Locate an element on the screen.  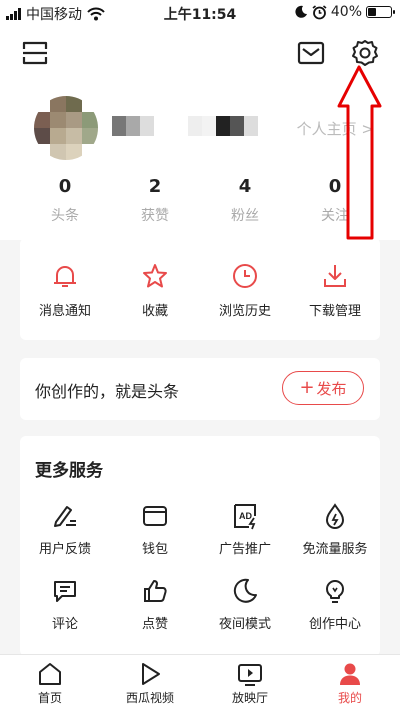
service-label: 创作中心 is located at coordinates (334, 624).